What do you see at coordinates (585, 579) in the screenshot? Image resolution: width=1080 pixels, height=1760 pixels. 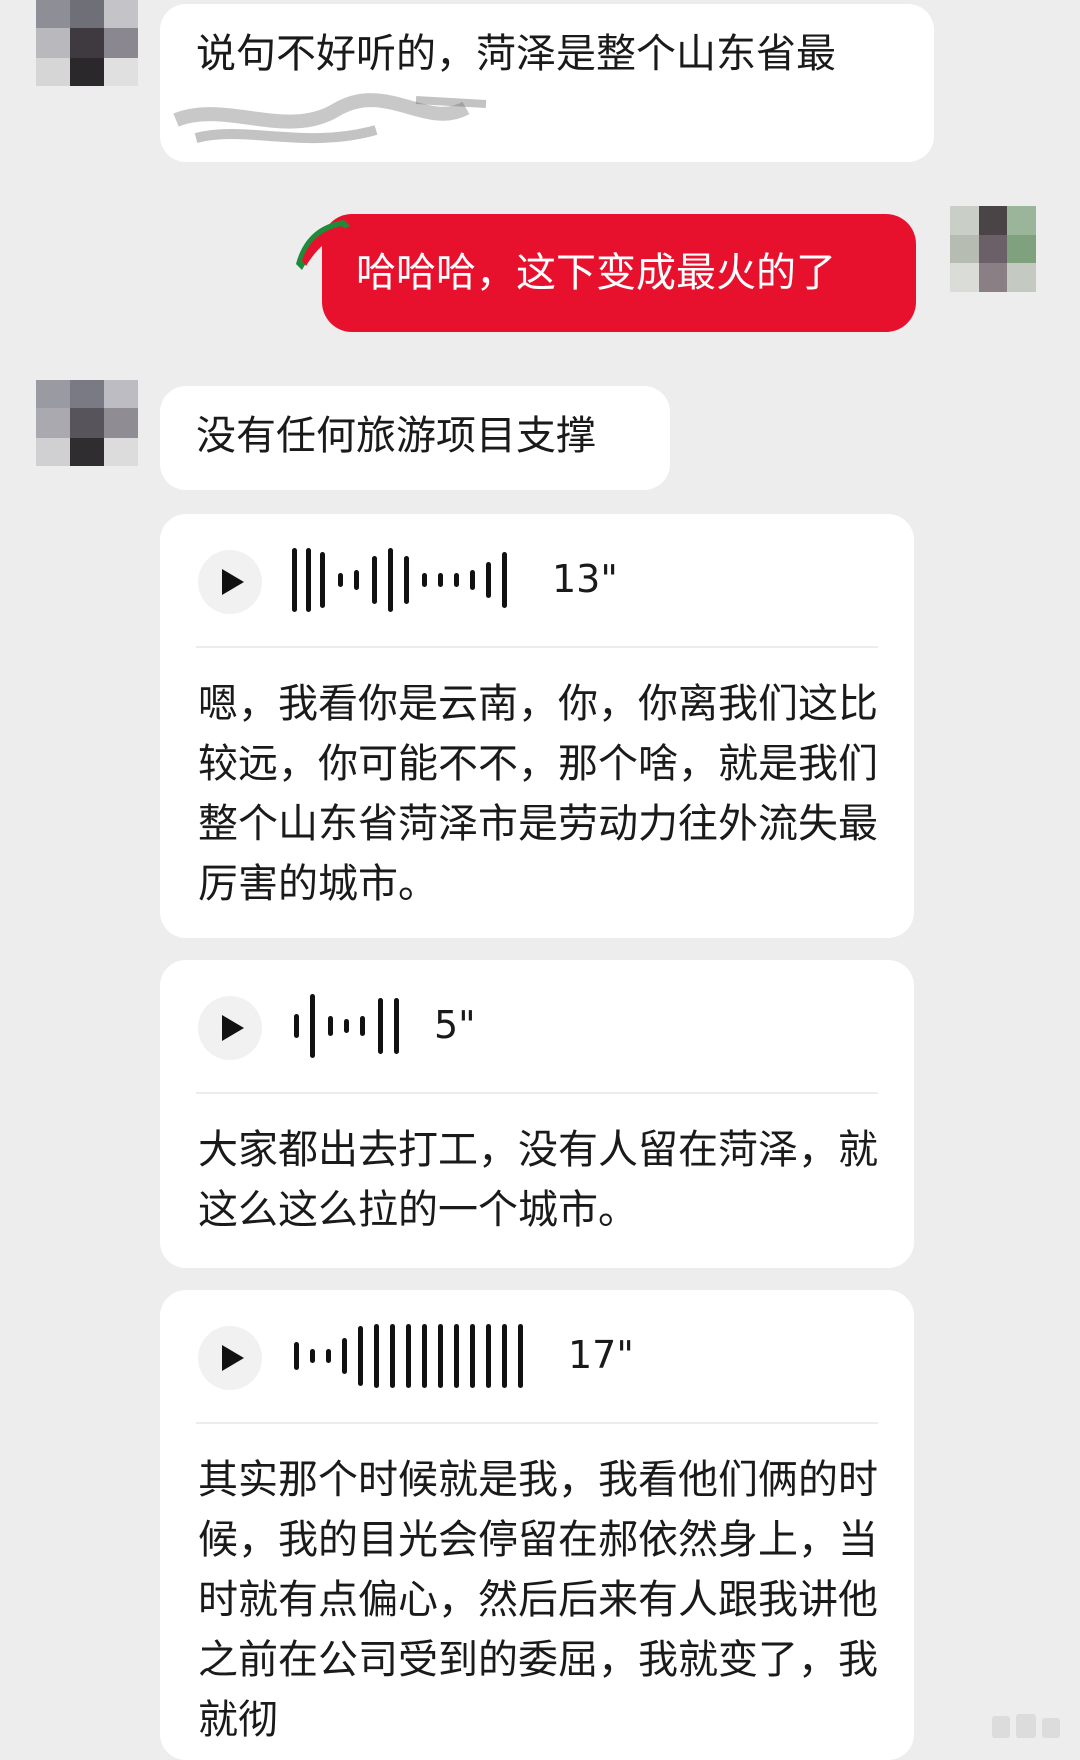 I see `voice-duration: 13"` at bounding box center [585, 579].